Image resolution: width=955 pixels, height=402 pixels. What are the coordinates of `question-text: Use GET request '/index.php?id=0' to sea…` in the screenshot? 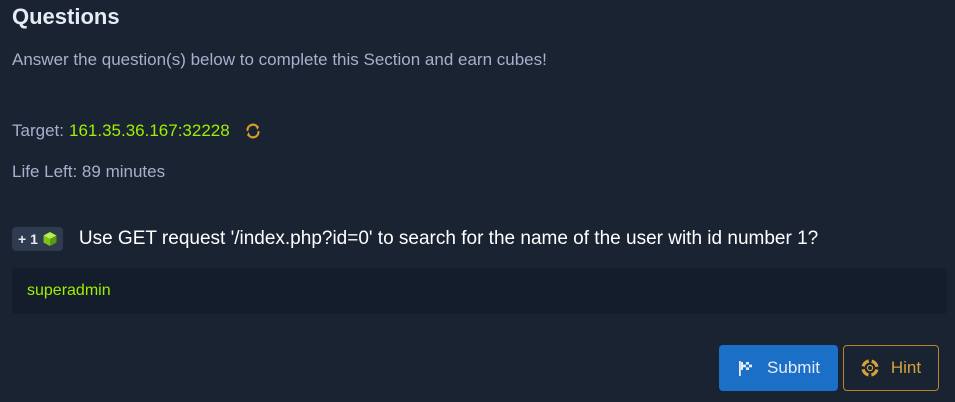 It's located at (448, 238).